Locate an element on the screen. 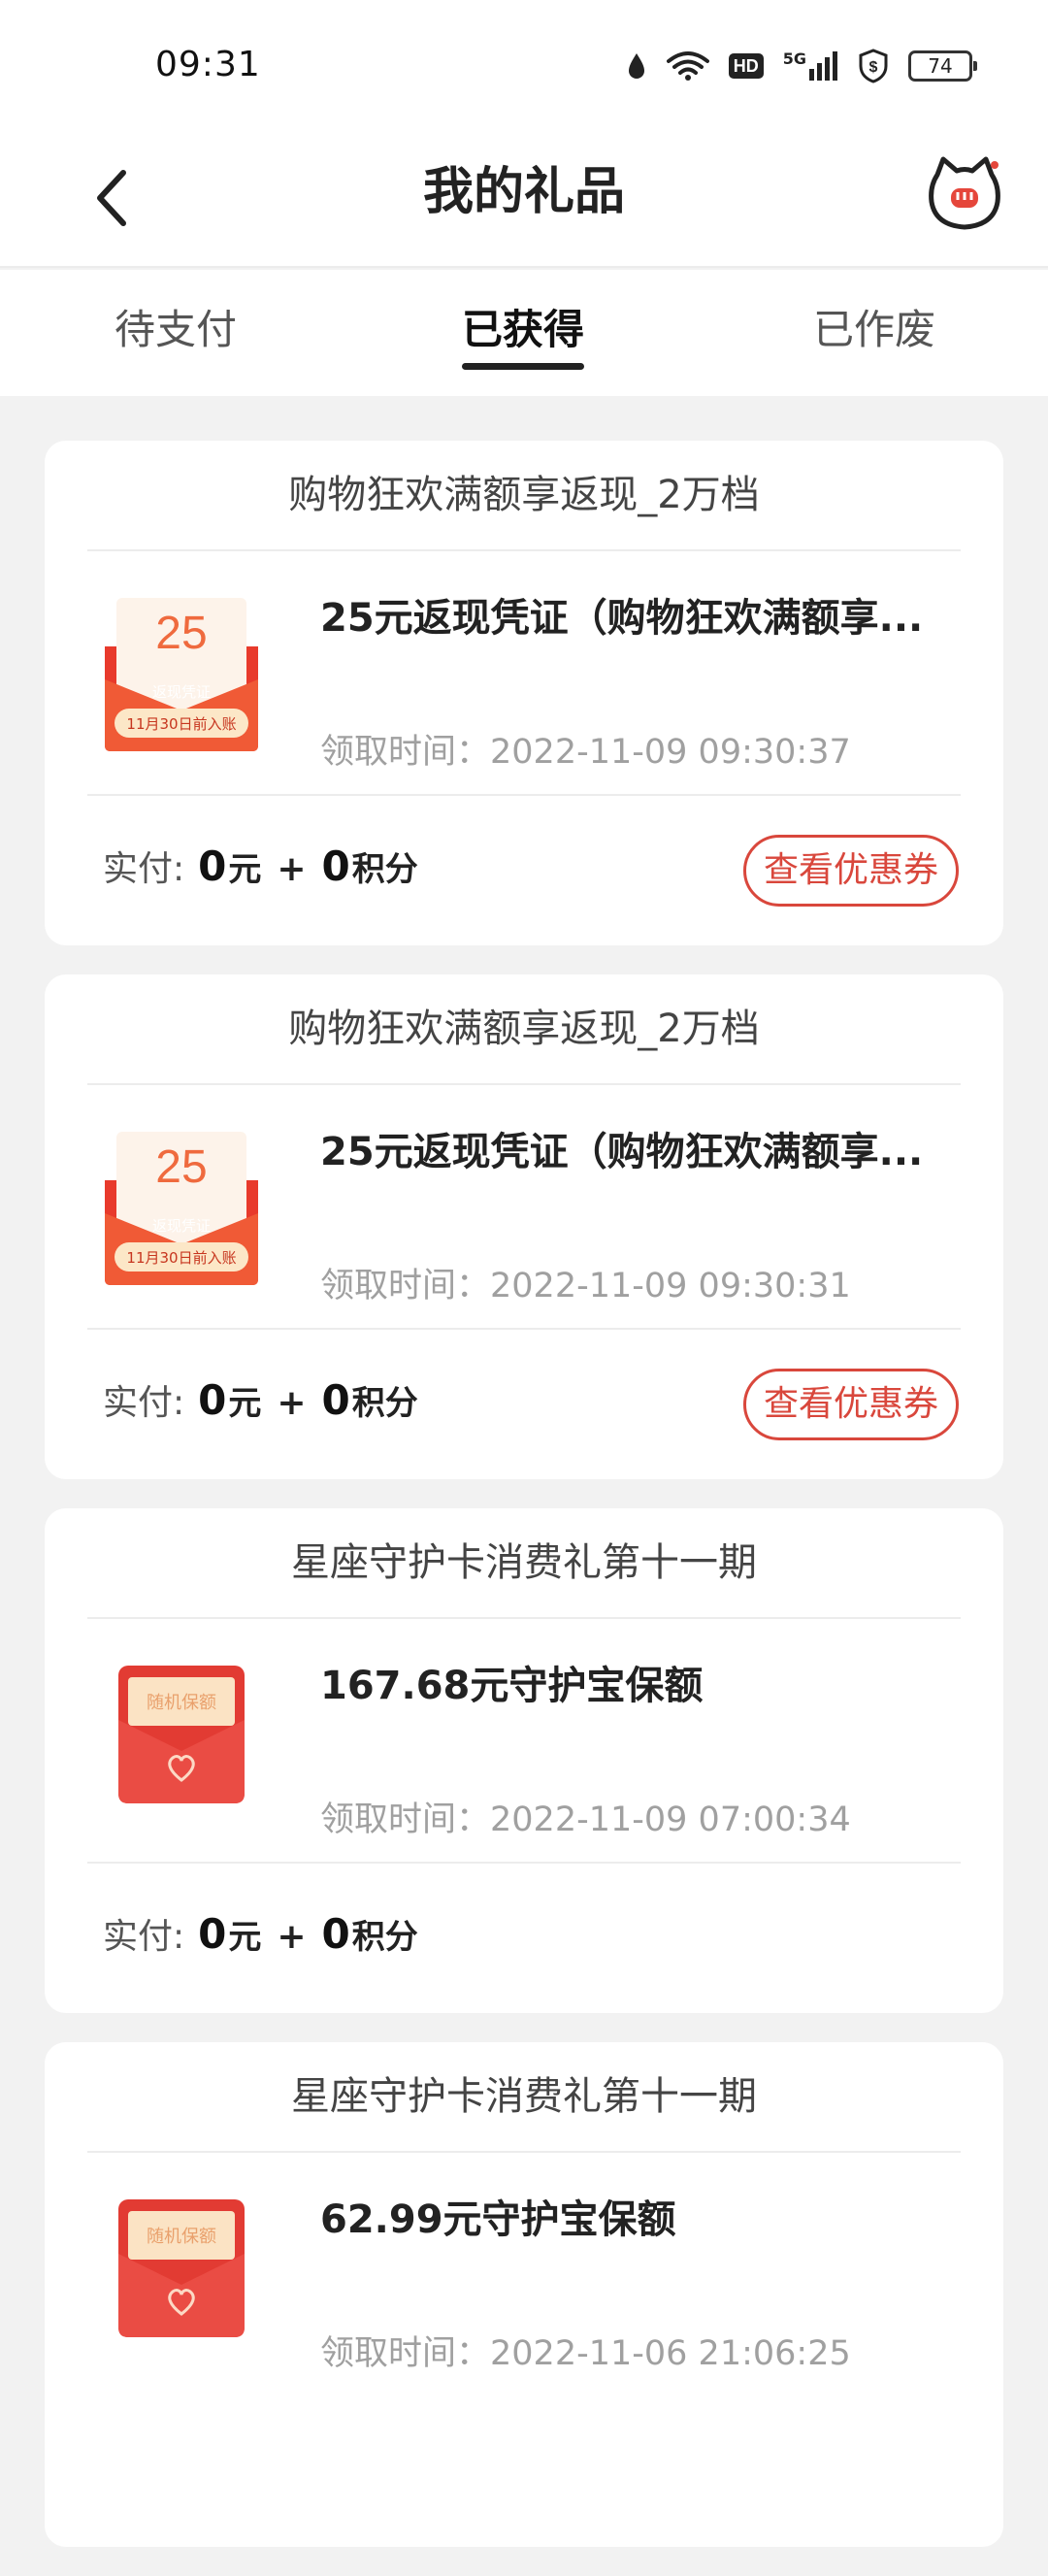  status-time: 09:31 is located at coordinates (208, 64).